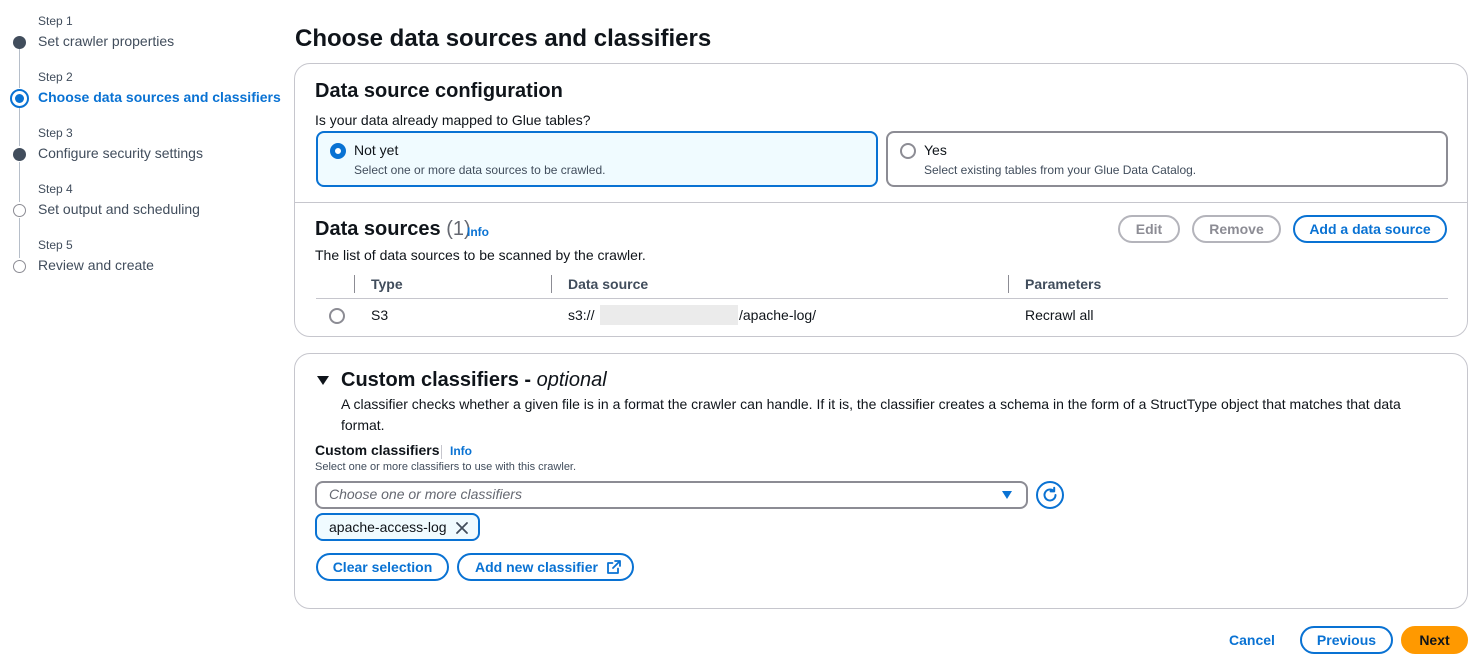 Image resolution: width=1477 pixels, height=671 pixels. What do you see at coordinates (337, 316) in the screenshot?
I see `row-radio-icon` at bounding box center [337, 316].